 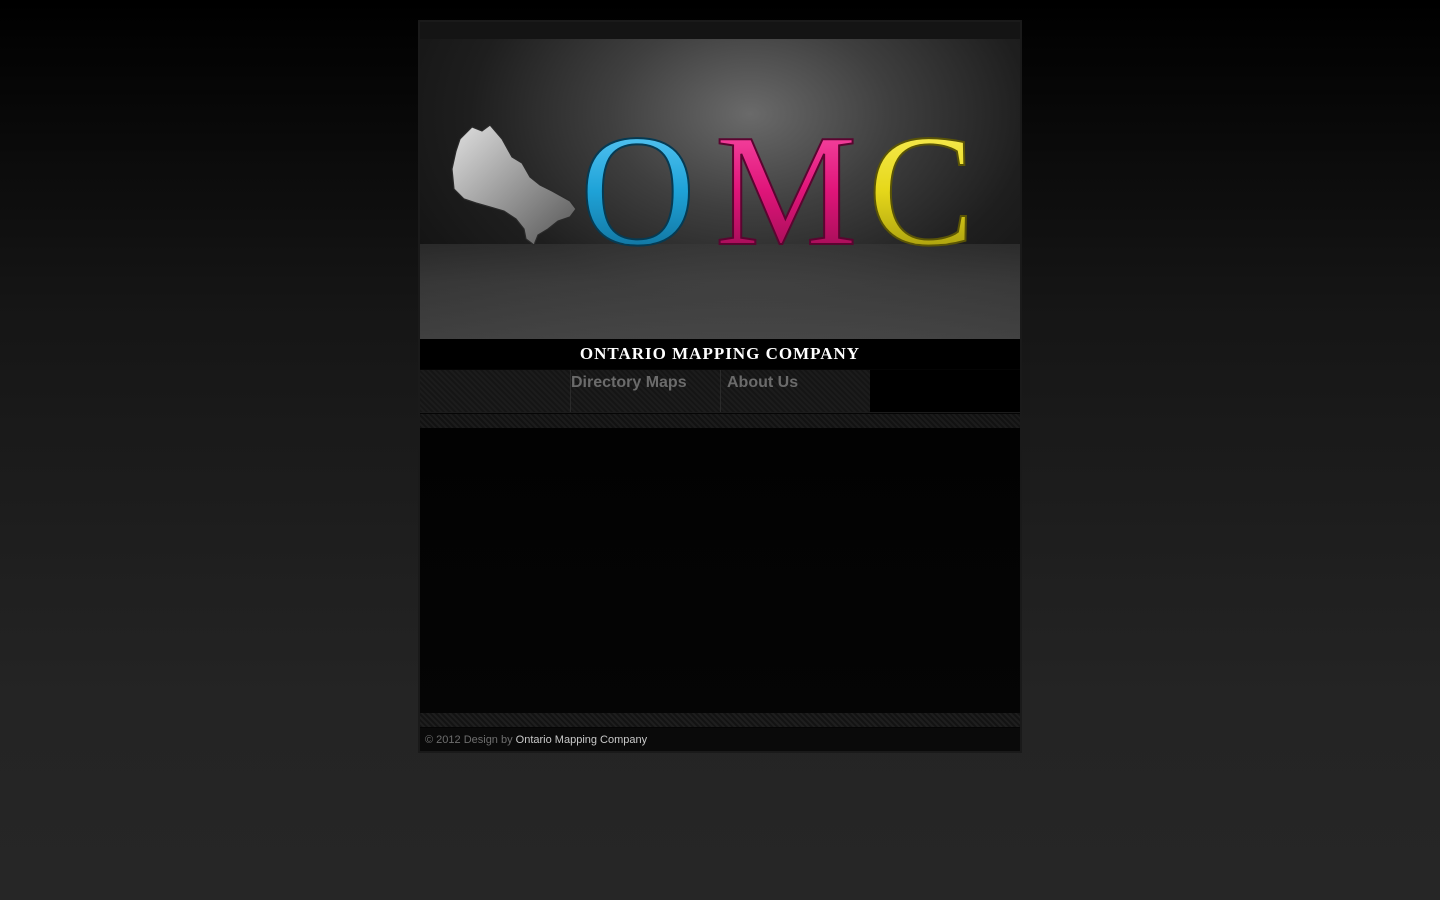 I want to click on footer: © 2012 Design by Ontario Mapping Company, so click(x=720, y=739).